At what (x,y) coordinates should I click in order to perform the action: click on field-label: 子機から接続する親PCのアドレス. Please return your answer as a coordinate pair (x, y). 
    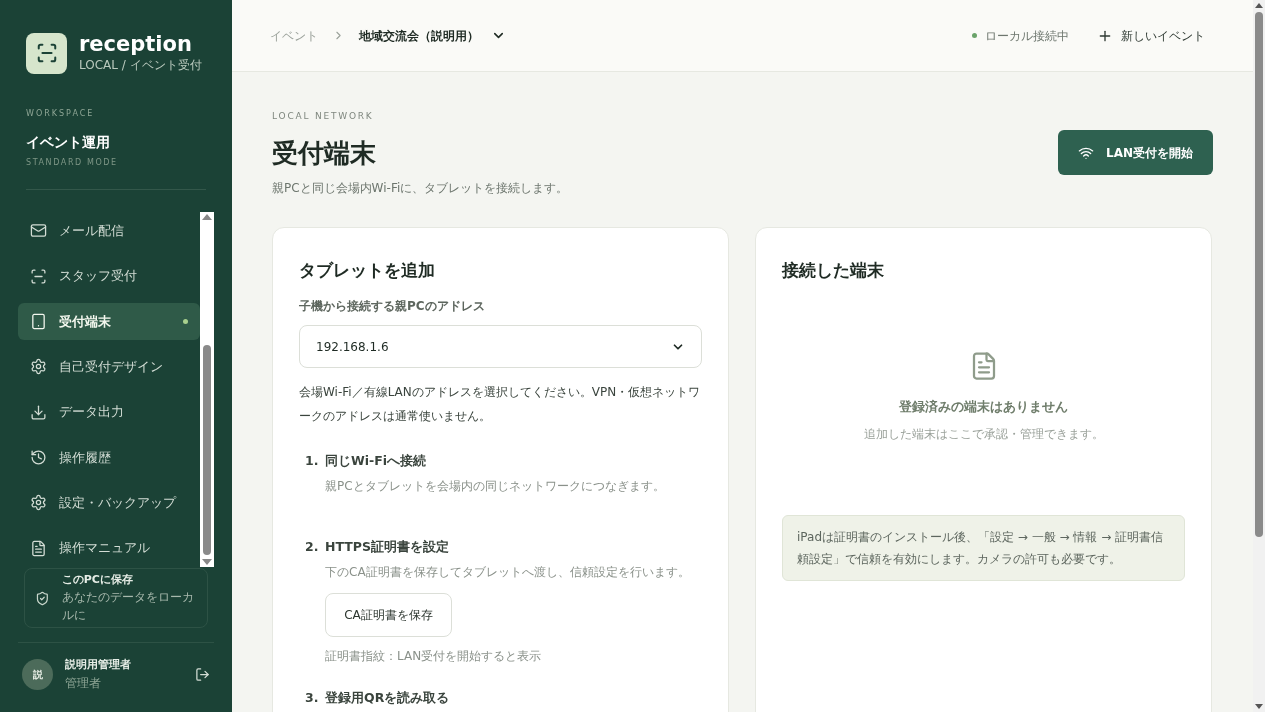
    Looking at the image, I should click on (392, 306).